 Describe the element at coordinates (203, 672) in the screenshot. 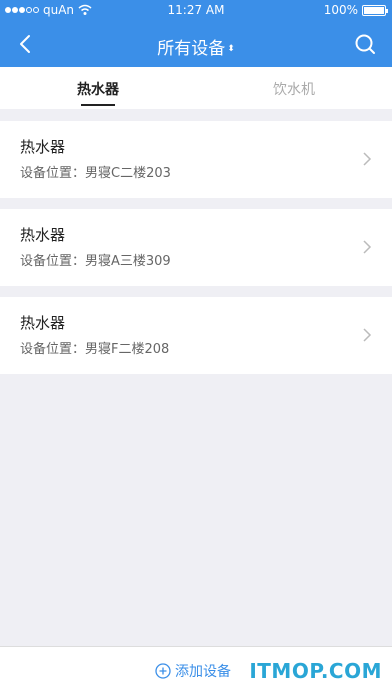

I see `add-device-label: 添加设备` at that location.